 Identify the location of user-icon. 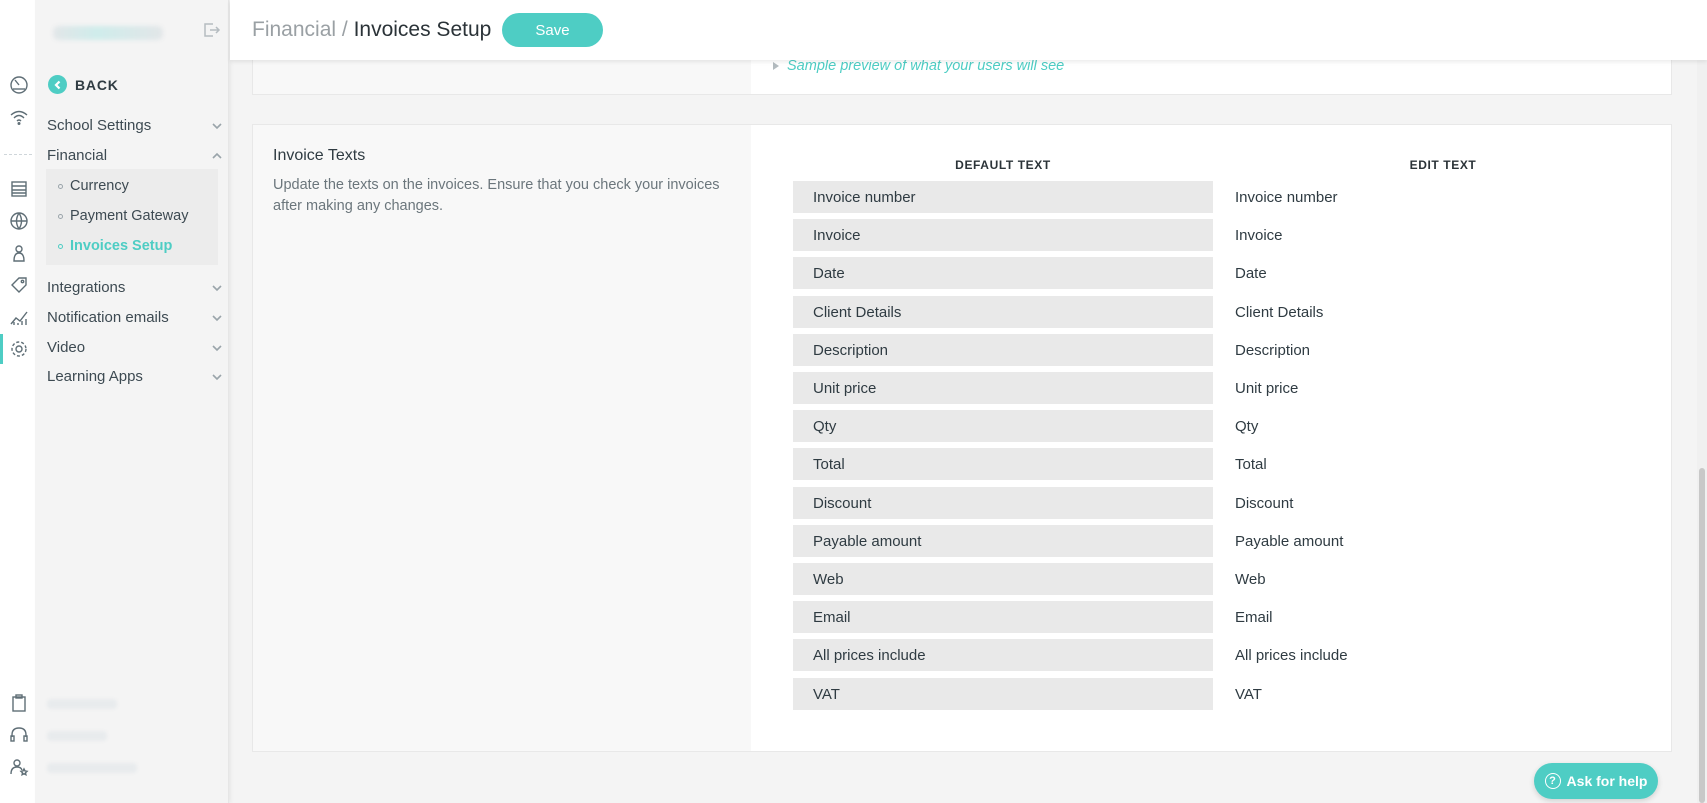
(19, 253).